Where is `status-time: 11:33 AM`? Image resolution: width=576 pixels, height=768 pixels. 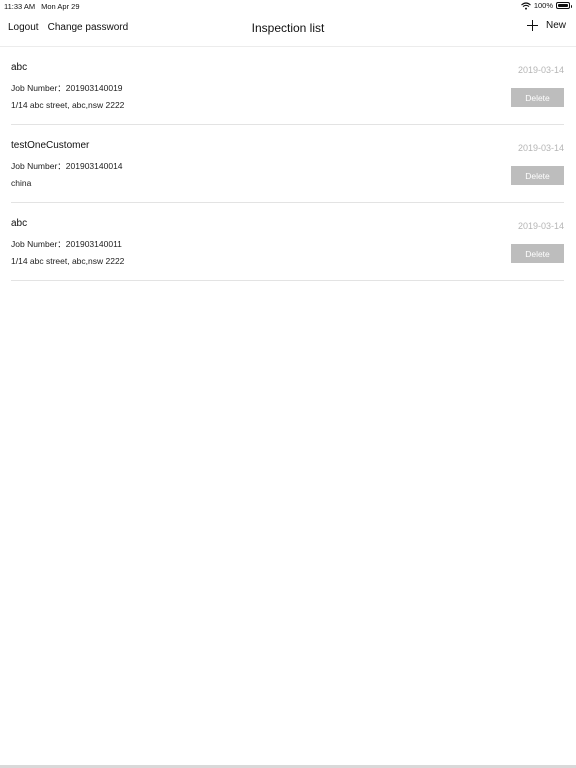
status-time: 11:33 AM is located at coordinates (20, 6).